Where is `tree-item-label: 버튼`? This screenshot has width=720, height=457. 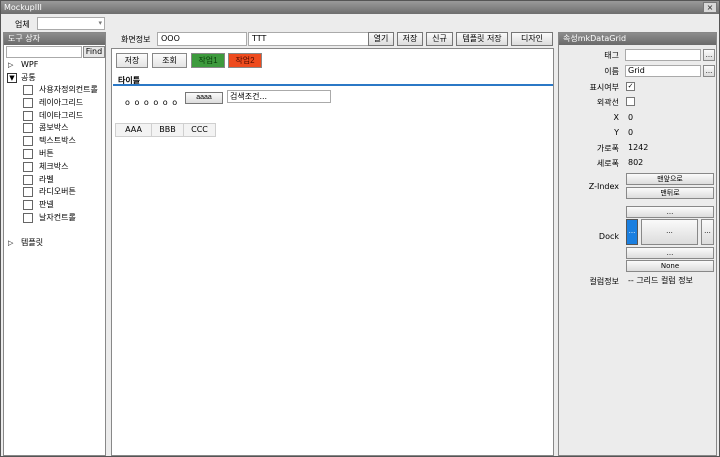
tree-item-label: 버튼 is located at coordinates (46, 153).